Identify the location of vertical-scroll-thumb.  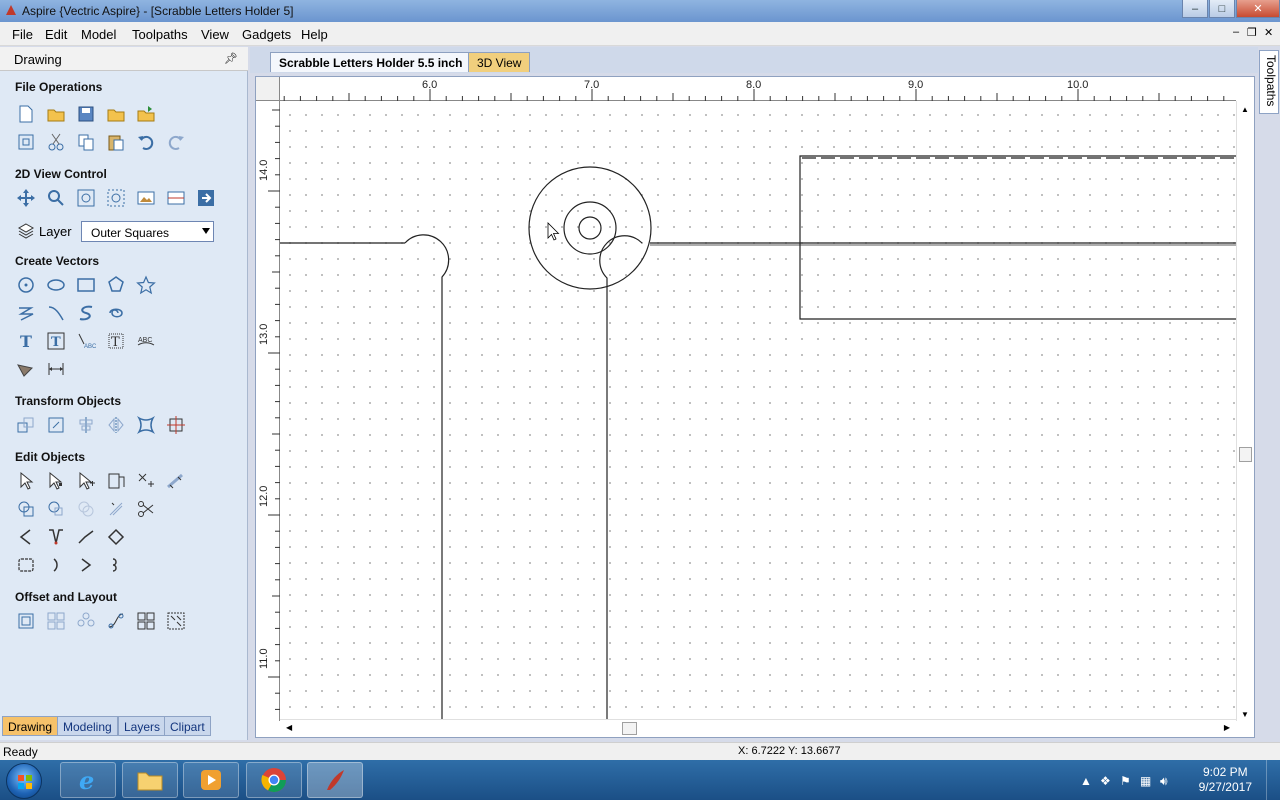
(1245, 454).